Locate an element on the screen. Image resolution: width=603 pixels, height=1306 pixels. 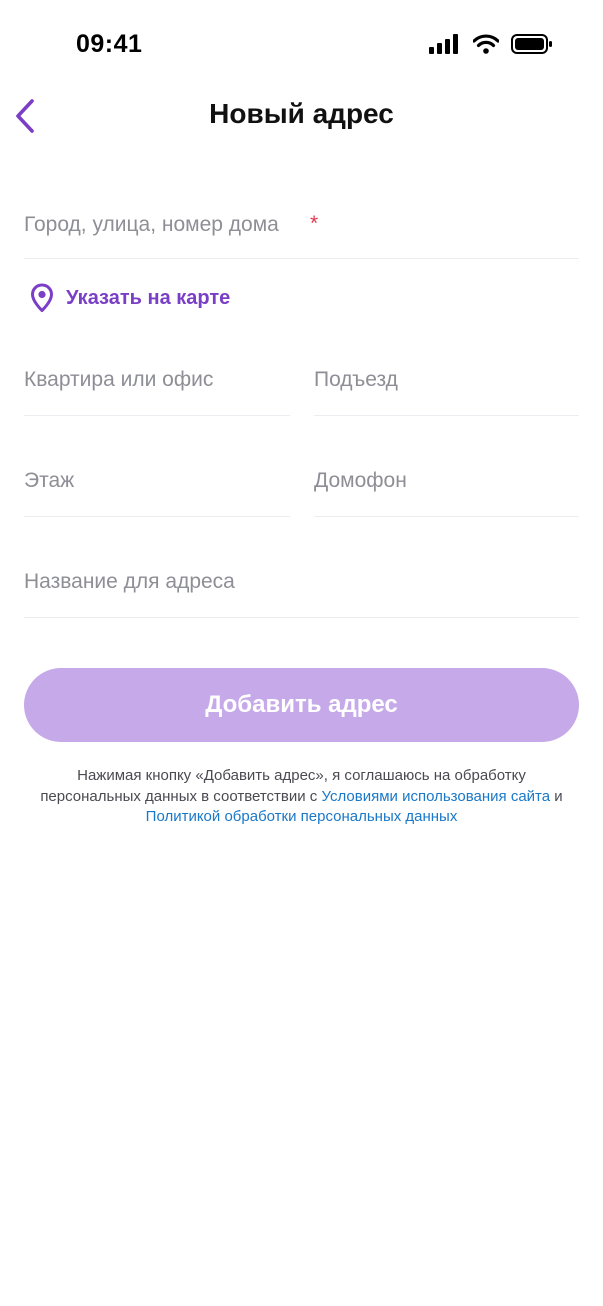
show-on-map-label: Указать на карте is located at coordinates (148, 297).